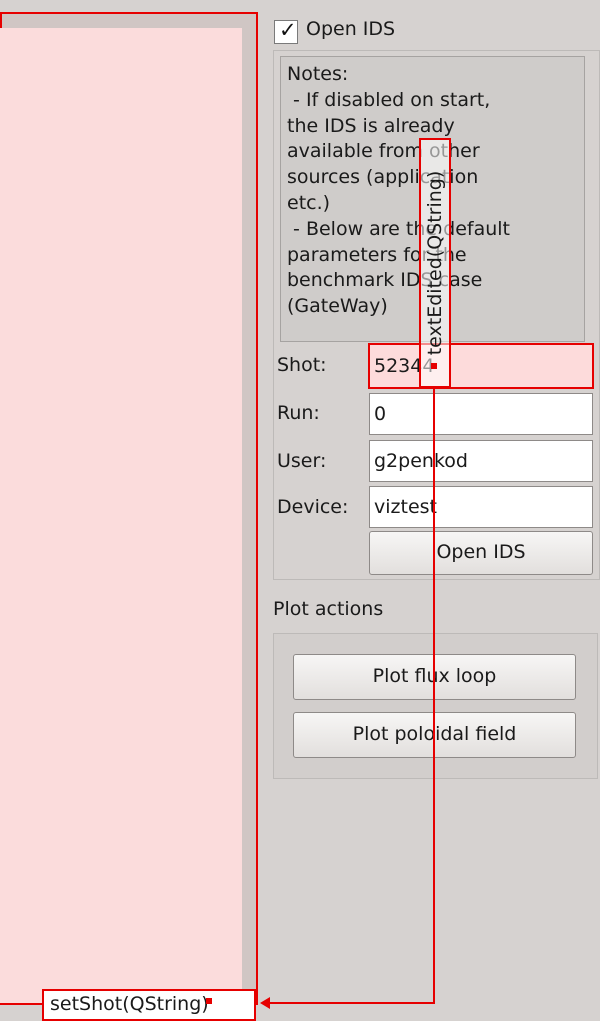  Describe the element at coordinates (434, 695) in the screenshot. I see `connection-line-vertical` at that location.